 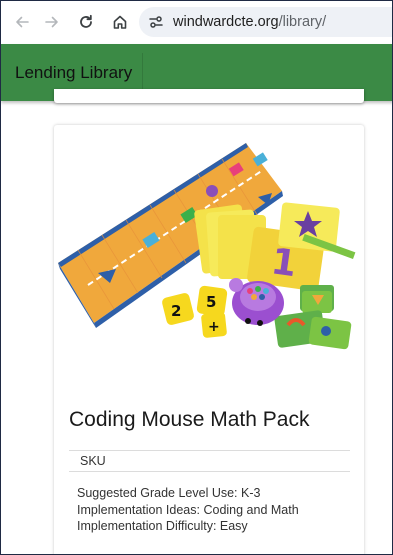 I want to click on address-bar: windwardcte.org/library/, so click(x=265, y=22).